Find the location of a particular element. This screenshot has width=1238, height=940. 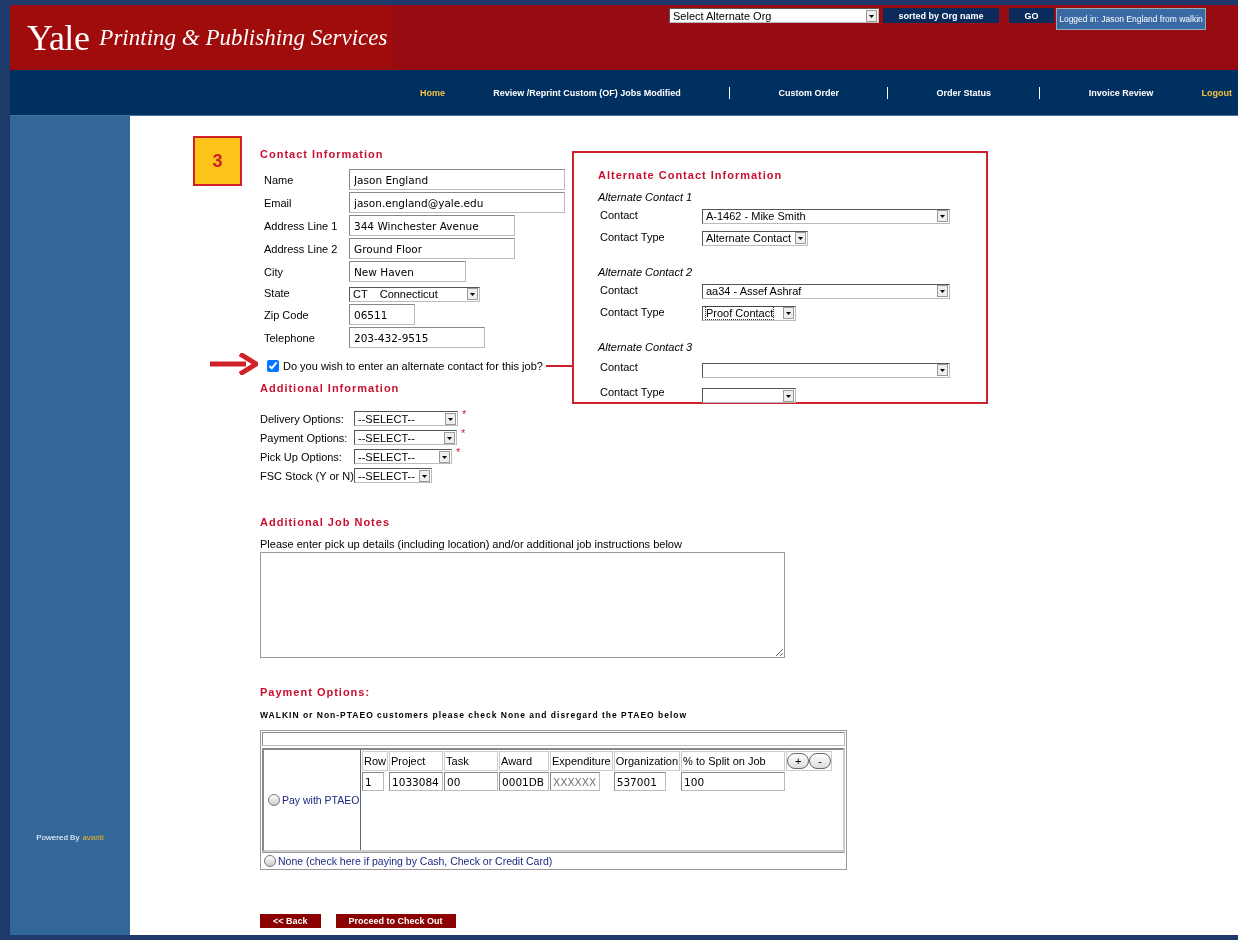

column-header: % to Split on Job is located at coordinates (733, 761).